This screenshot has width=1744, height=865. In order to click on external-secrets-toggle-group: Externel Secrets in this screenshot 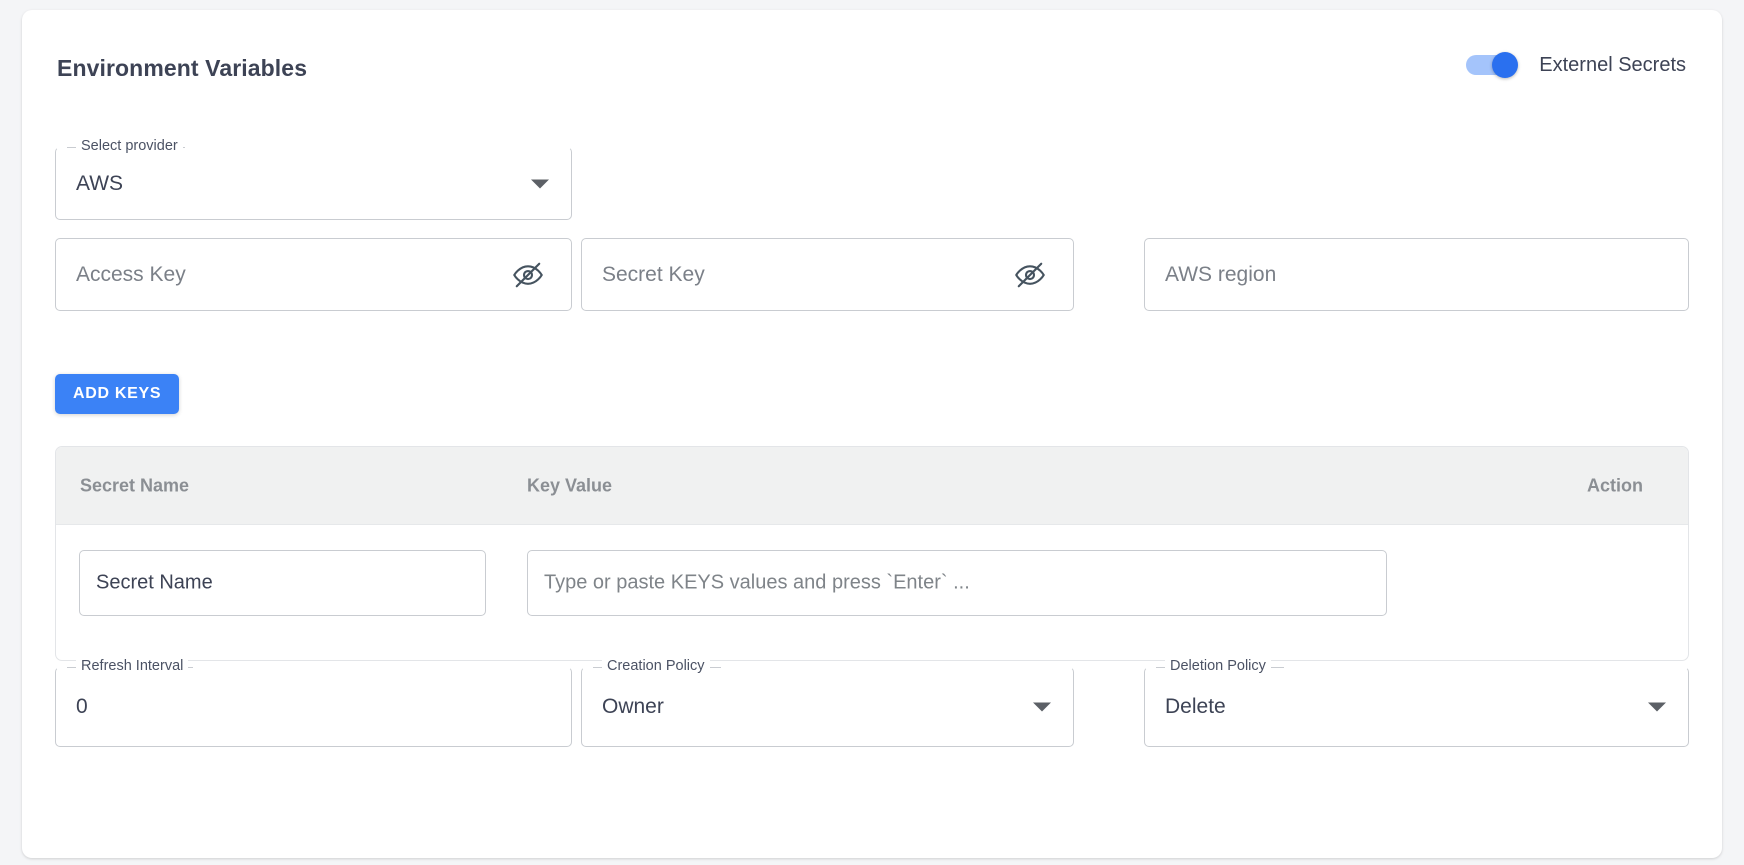, I will do `click(1576, 65)`.